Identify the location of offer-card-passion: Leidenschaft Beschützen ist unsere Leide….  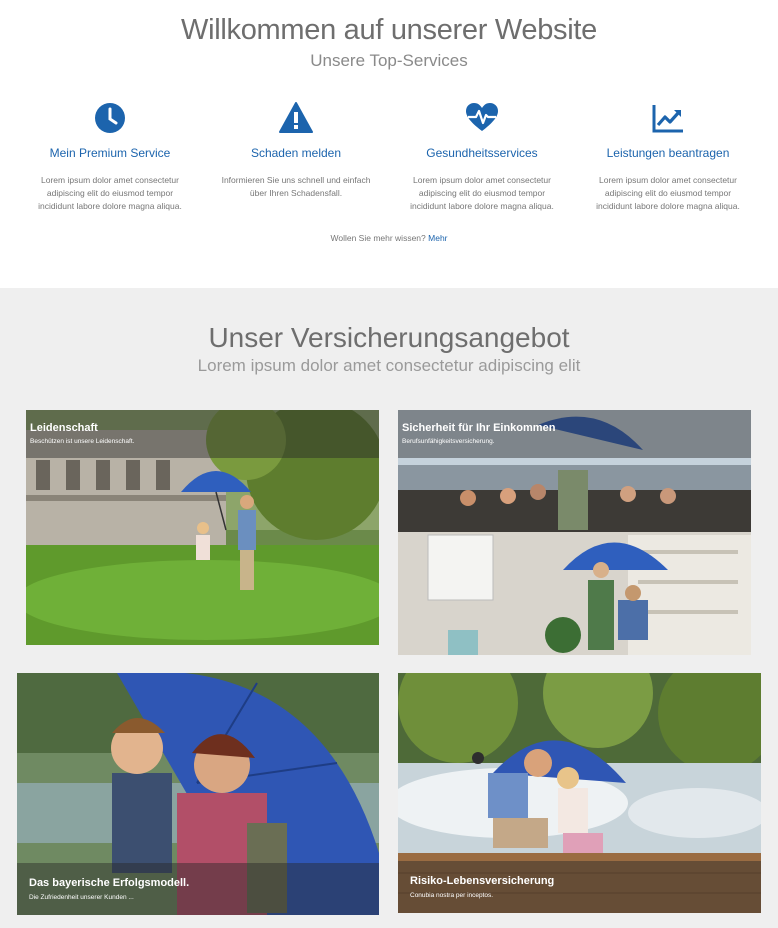
(202, 527).